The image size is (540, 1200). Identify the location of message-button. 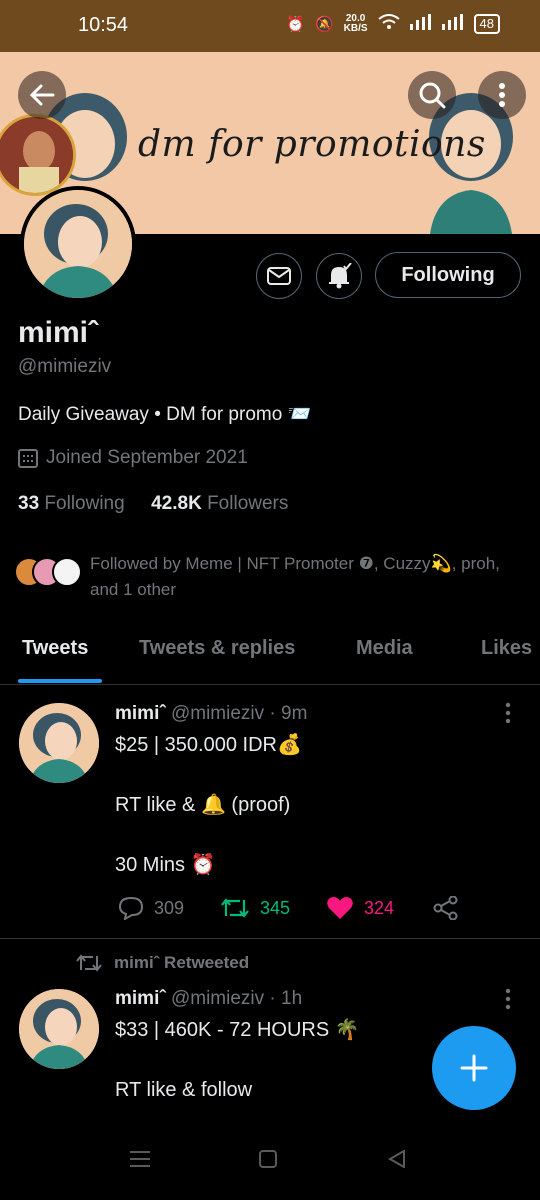
(279, 276).